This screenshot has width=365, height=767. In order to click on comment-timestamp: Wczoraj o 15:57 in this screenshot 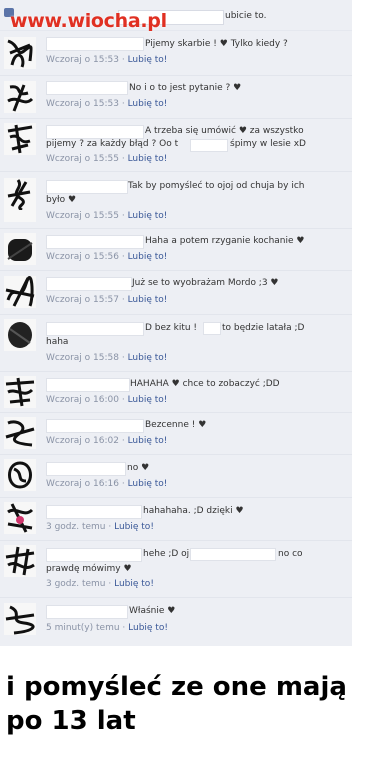, I will do `click(82, 300)`.